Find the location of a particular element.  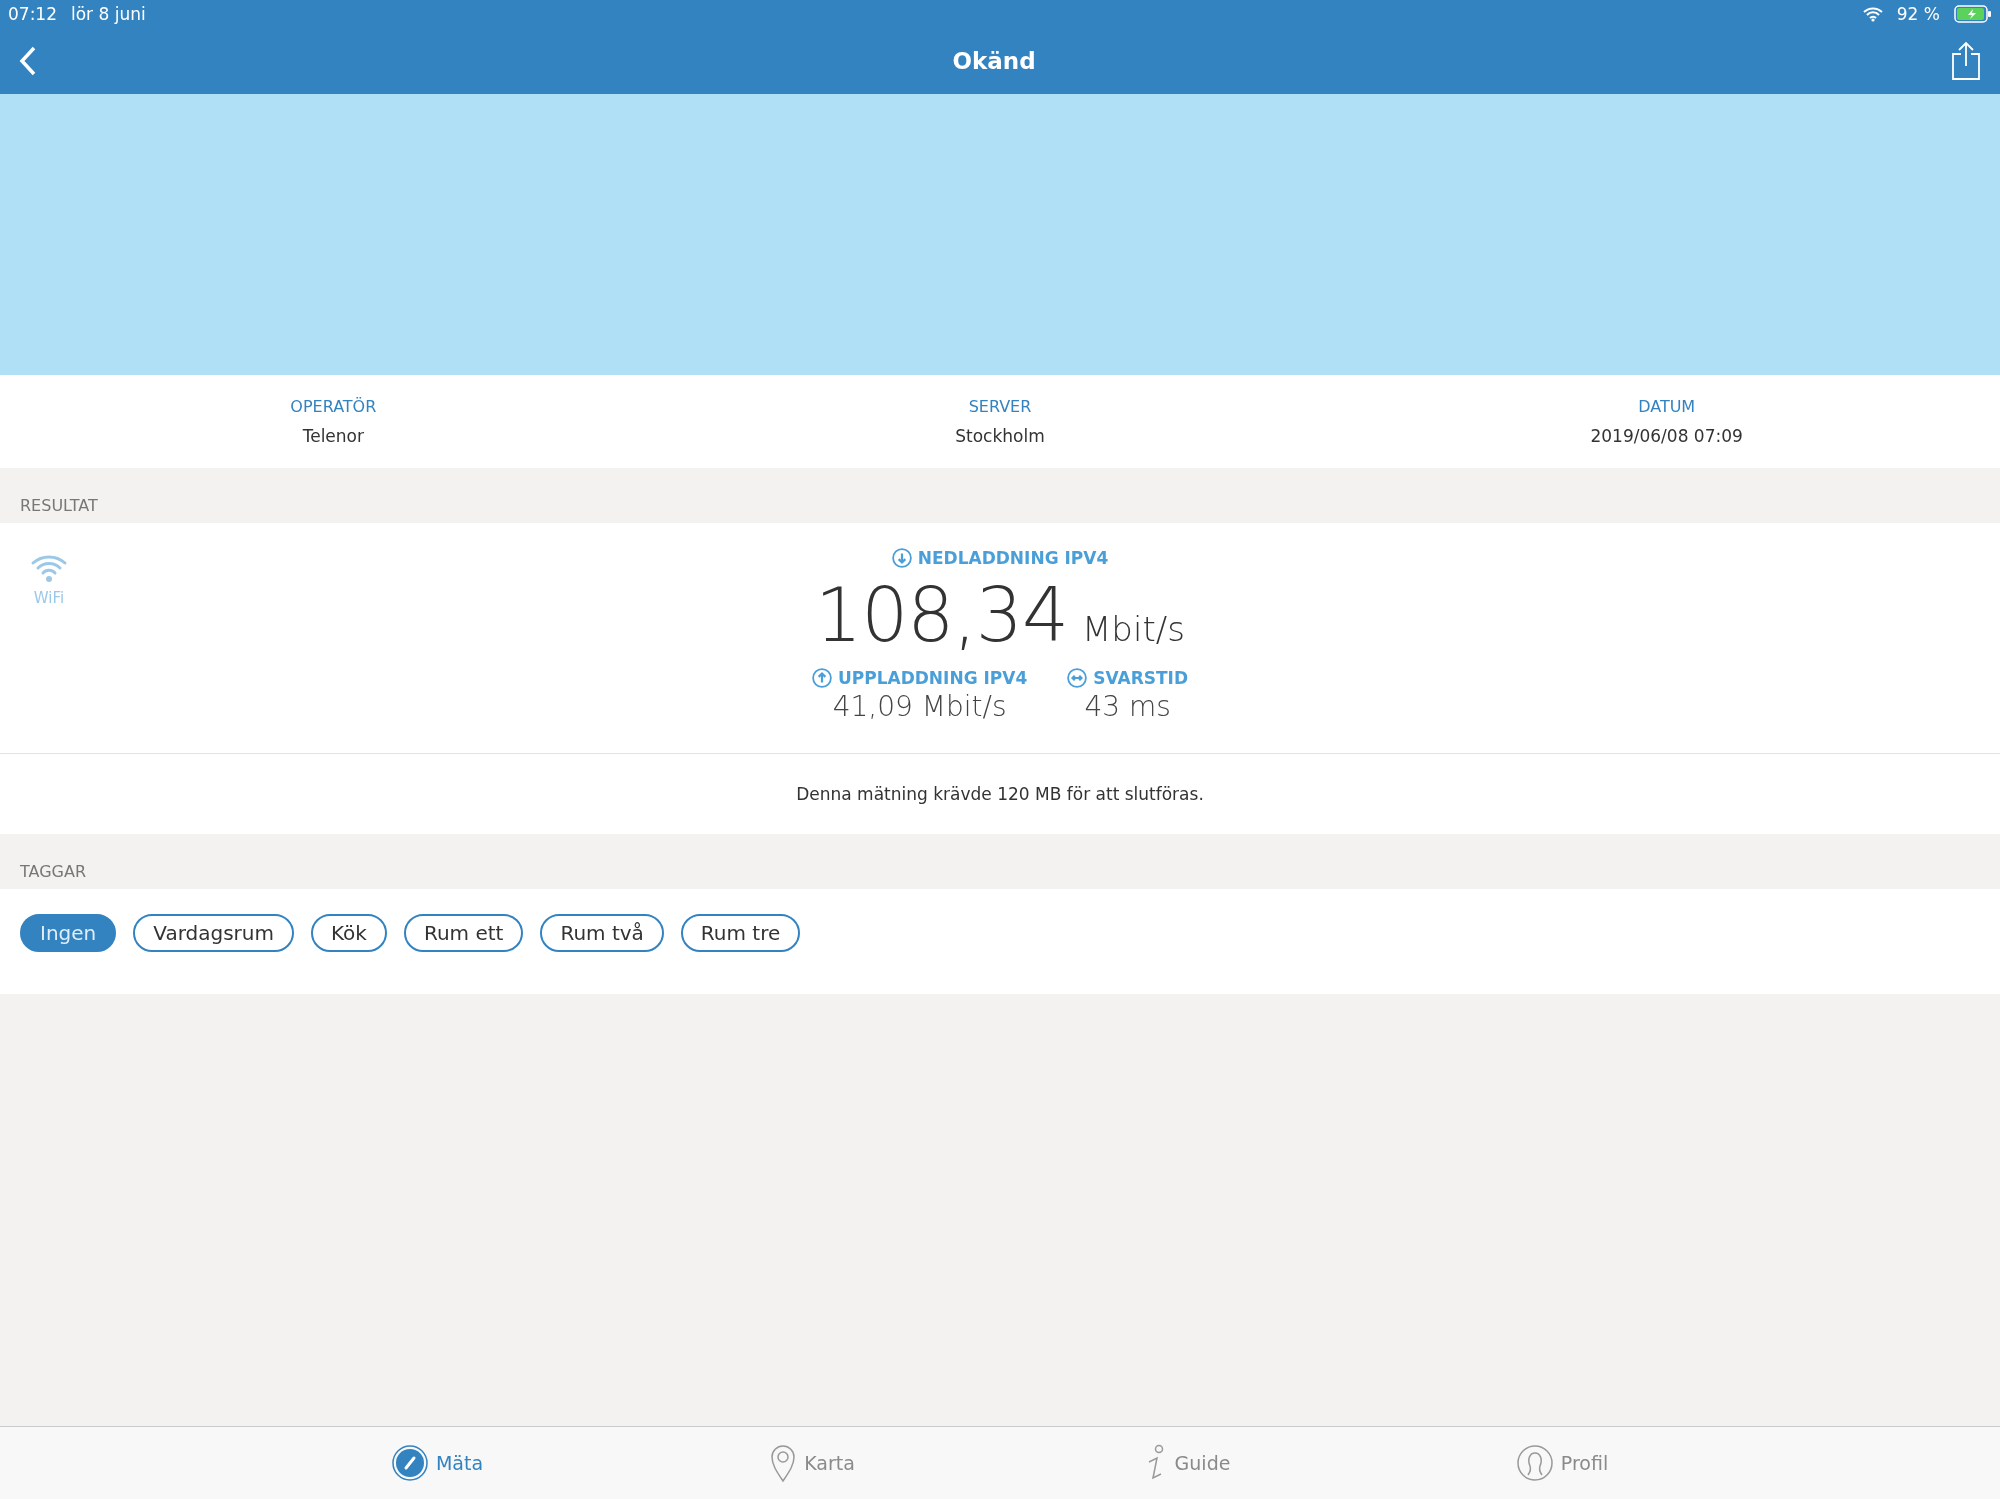

download-label: NEDLADDNING IPV4 is located at coordinates (1013, 558).